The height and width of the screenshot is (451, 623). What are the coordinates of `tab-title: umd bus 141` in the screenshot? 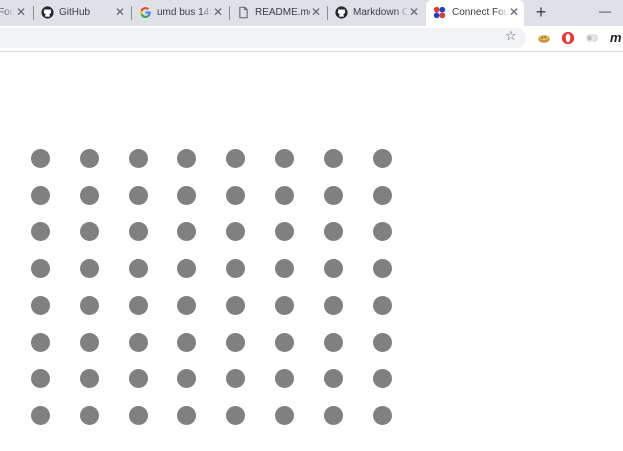 It's located at (184, 12).